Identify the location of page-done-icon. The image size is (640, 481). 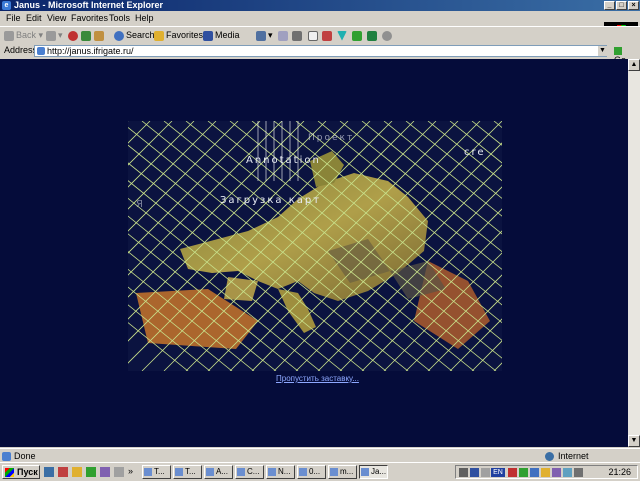
(6, 456).